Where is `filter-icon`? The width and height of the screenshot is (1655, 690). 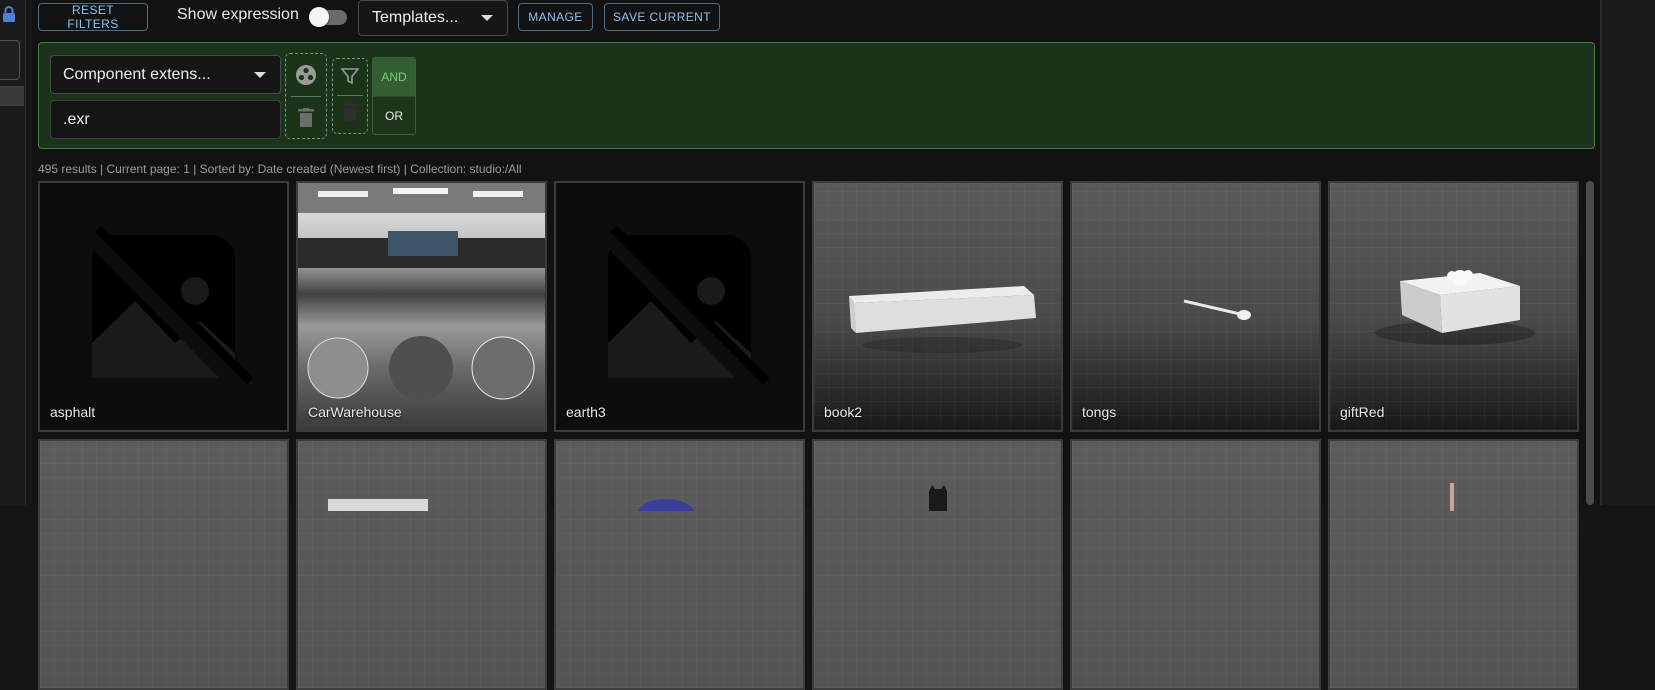 filter-icon is located at coordinates (350, 76).